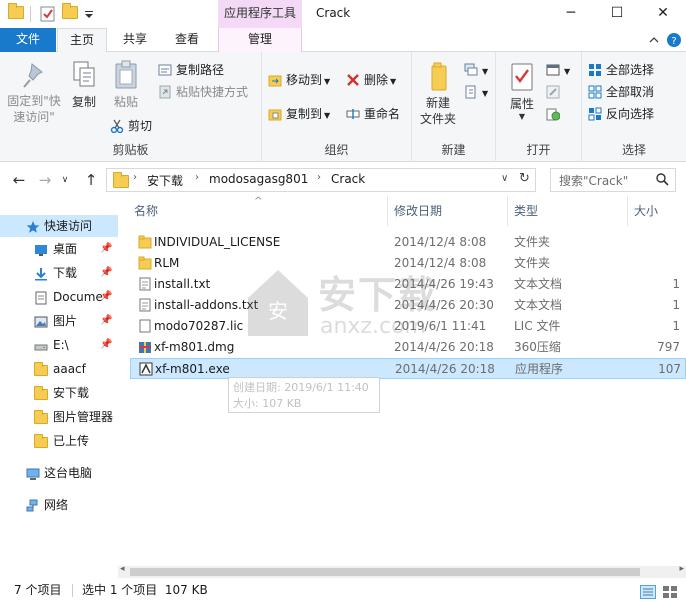  What do you see at coordinates (385, 572) in the screenshot?
I see `scrollbar-thumb` at bounding box center [385, 572].